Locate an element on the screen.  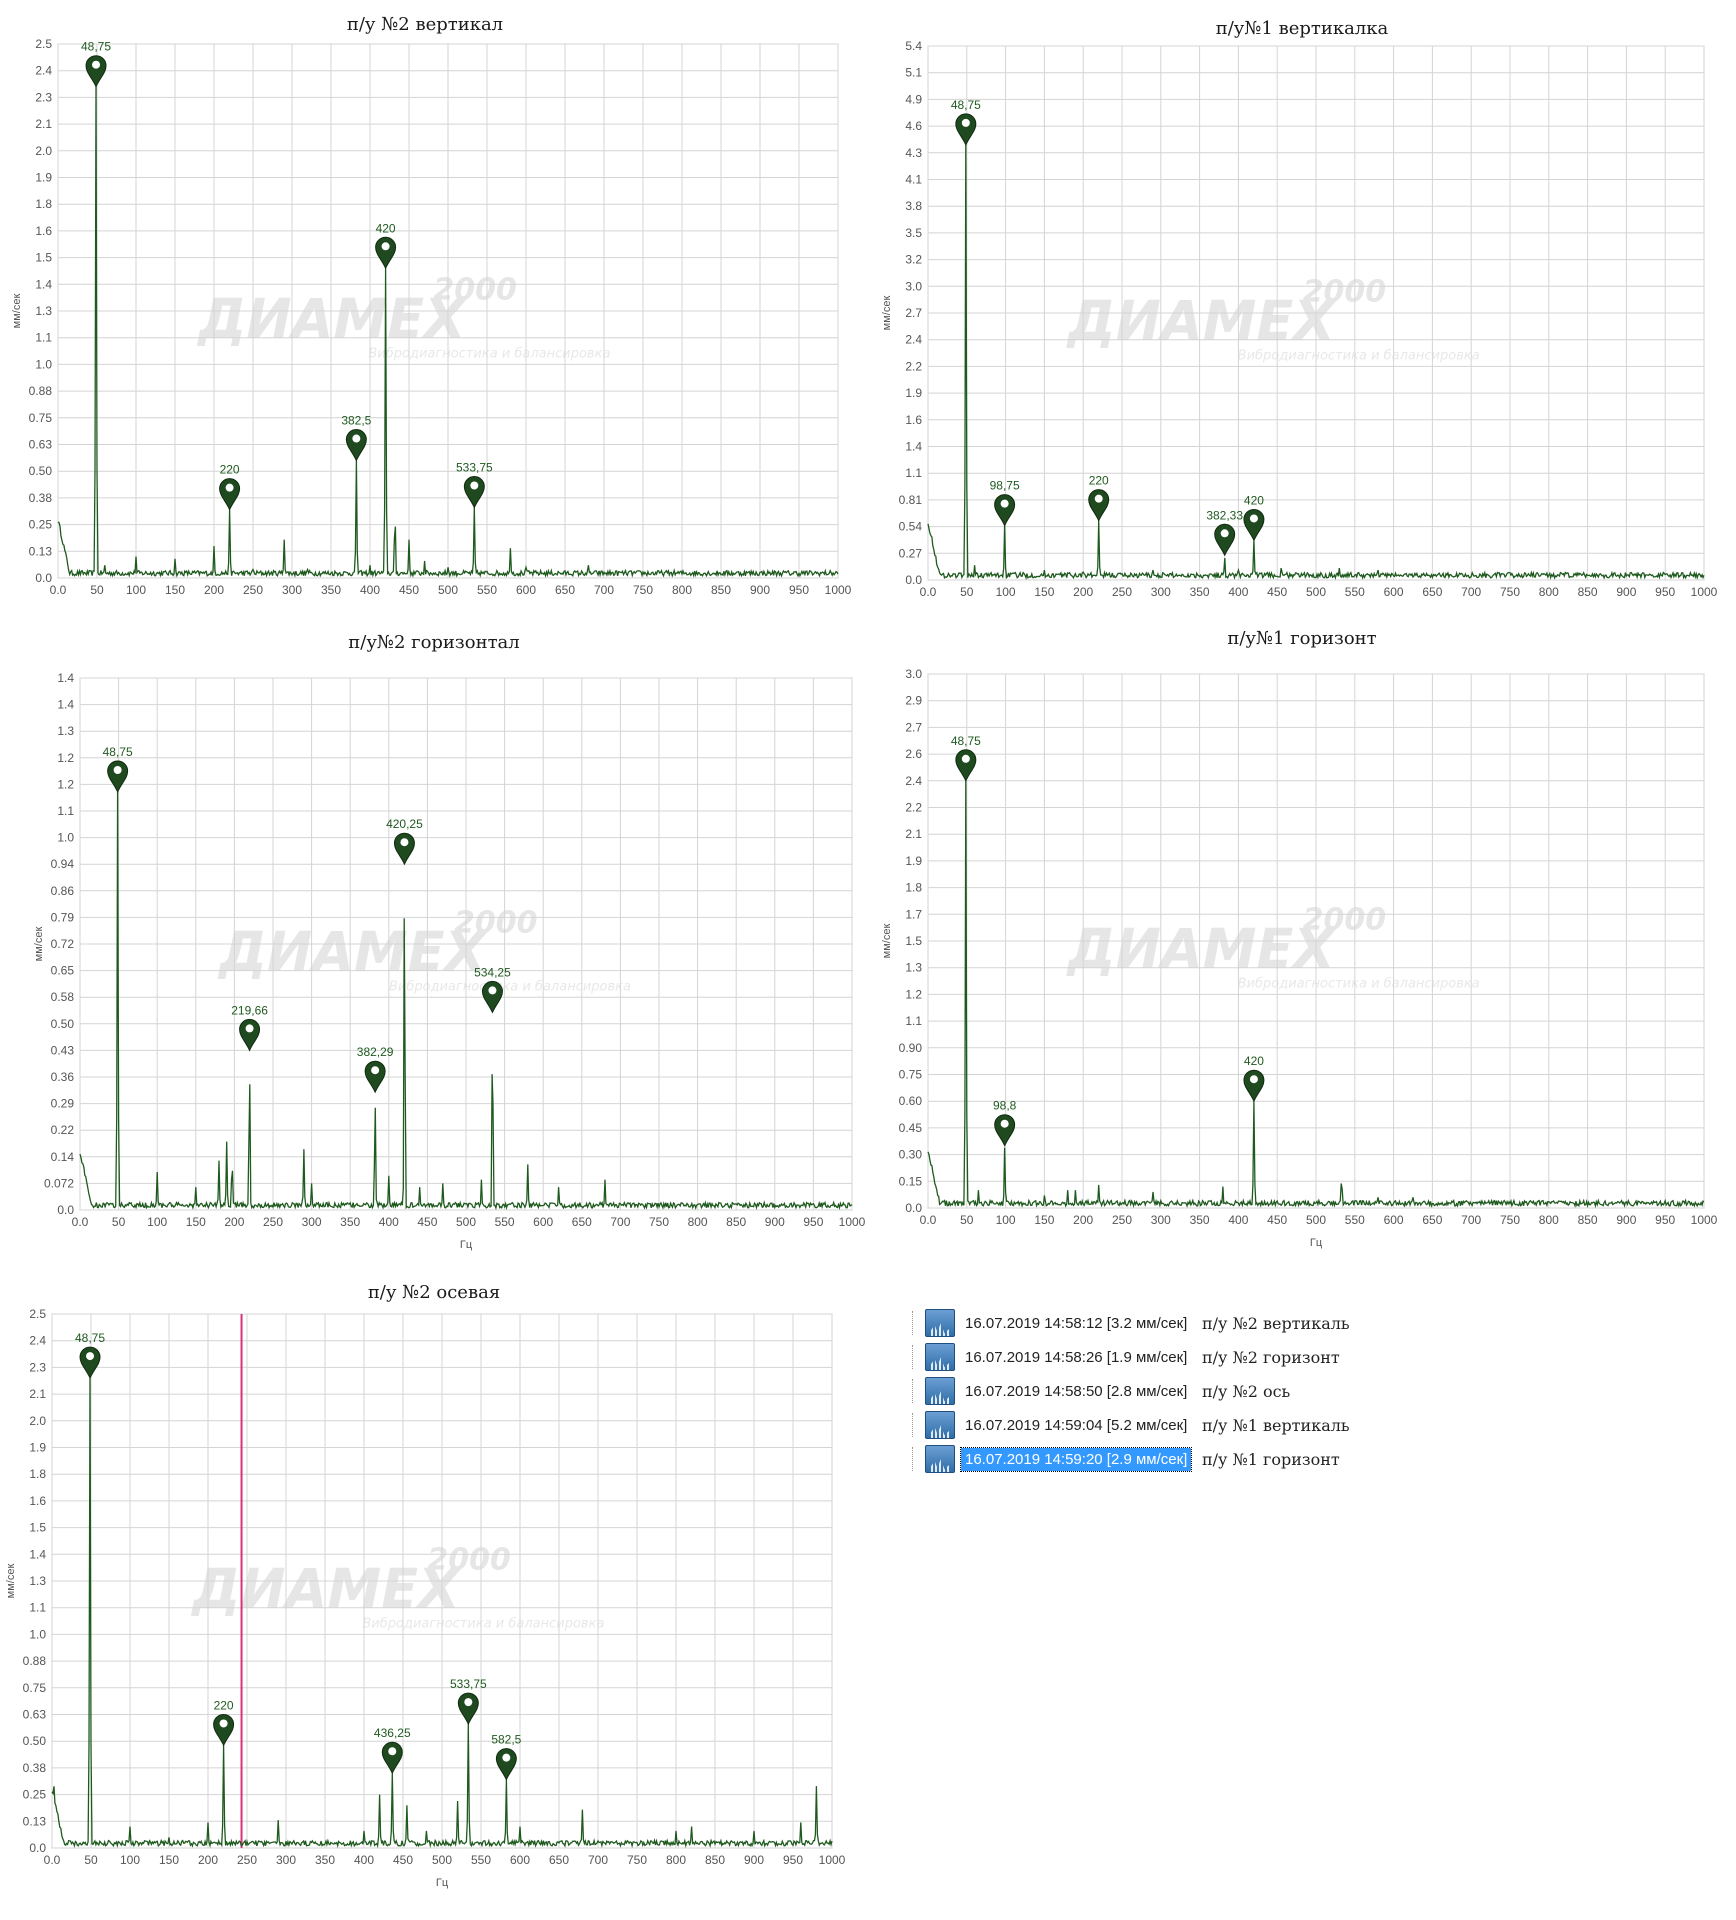
y-tick-label: 0.30 is located at coordinates (911, 1155).